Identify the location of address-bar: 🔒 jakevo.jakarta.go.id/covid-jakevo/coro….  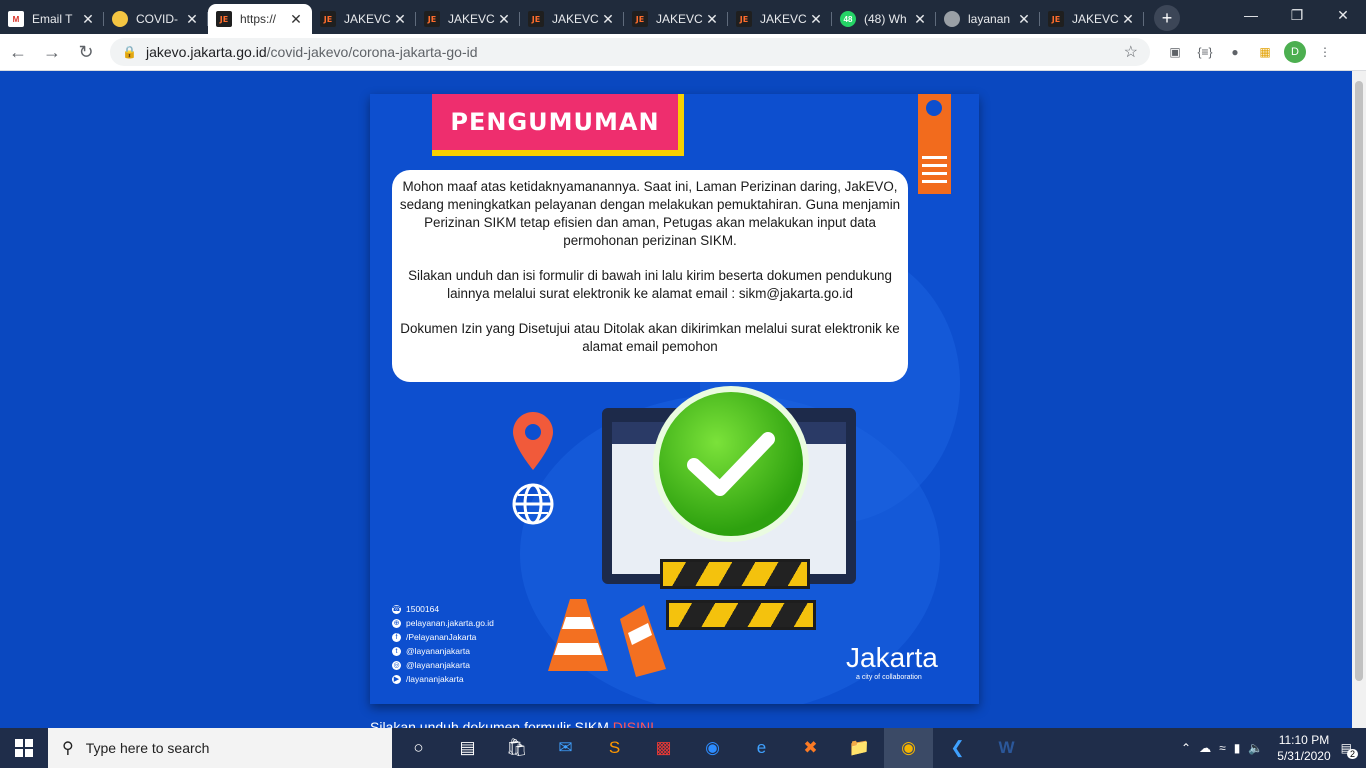
(630, 52).